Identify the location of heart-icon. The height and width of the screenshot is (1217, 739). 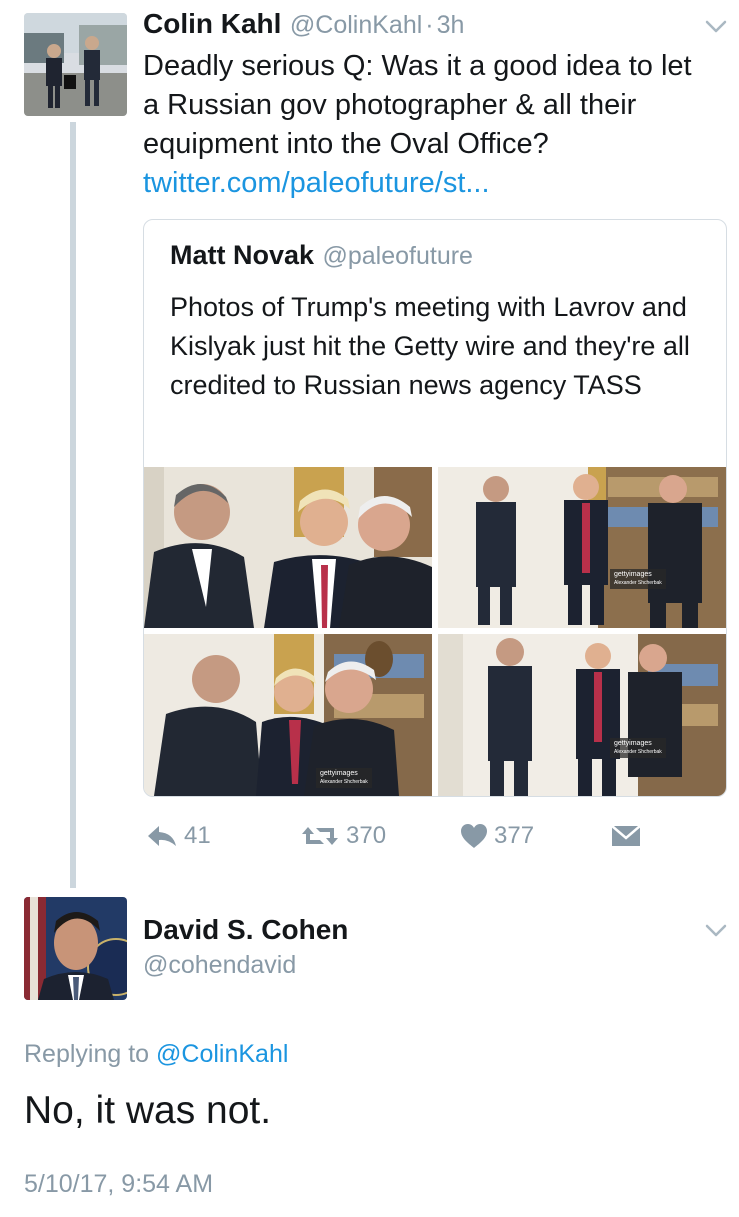
(474, 836).